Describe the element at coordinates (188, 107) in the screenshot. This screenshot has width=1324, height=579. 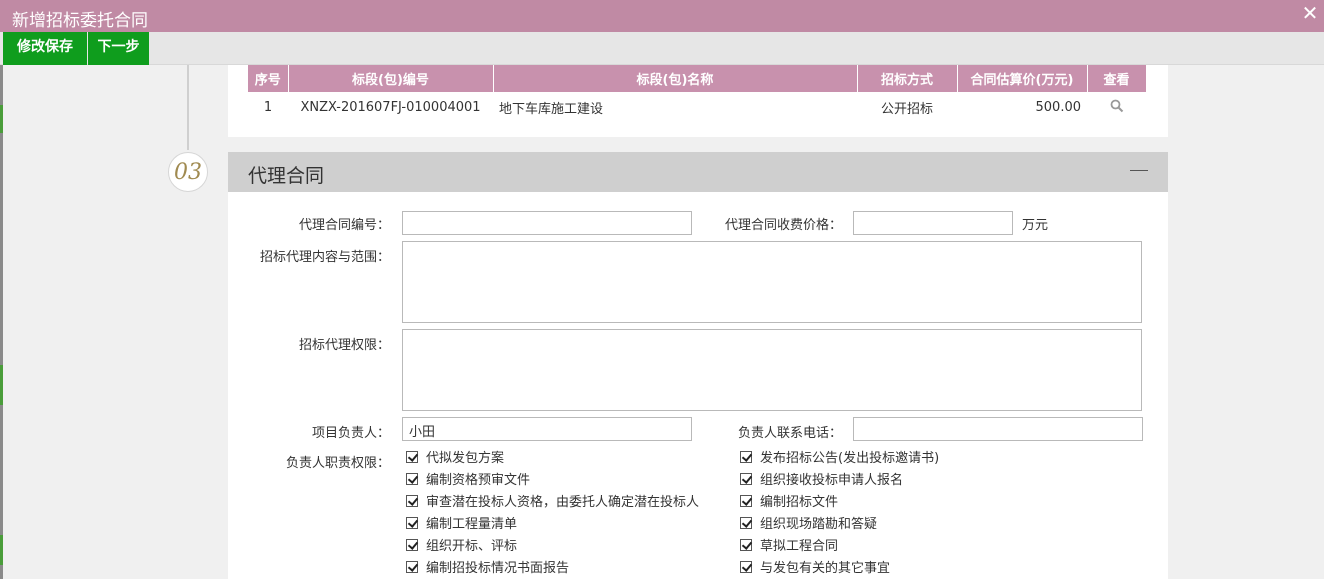
I see `step-timeline-line` at that location.